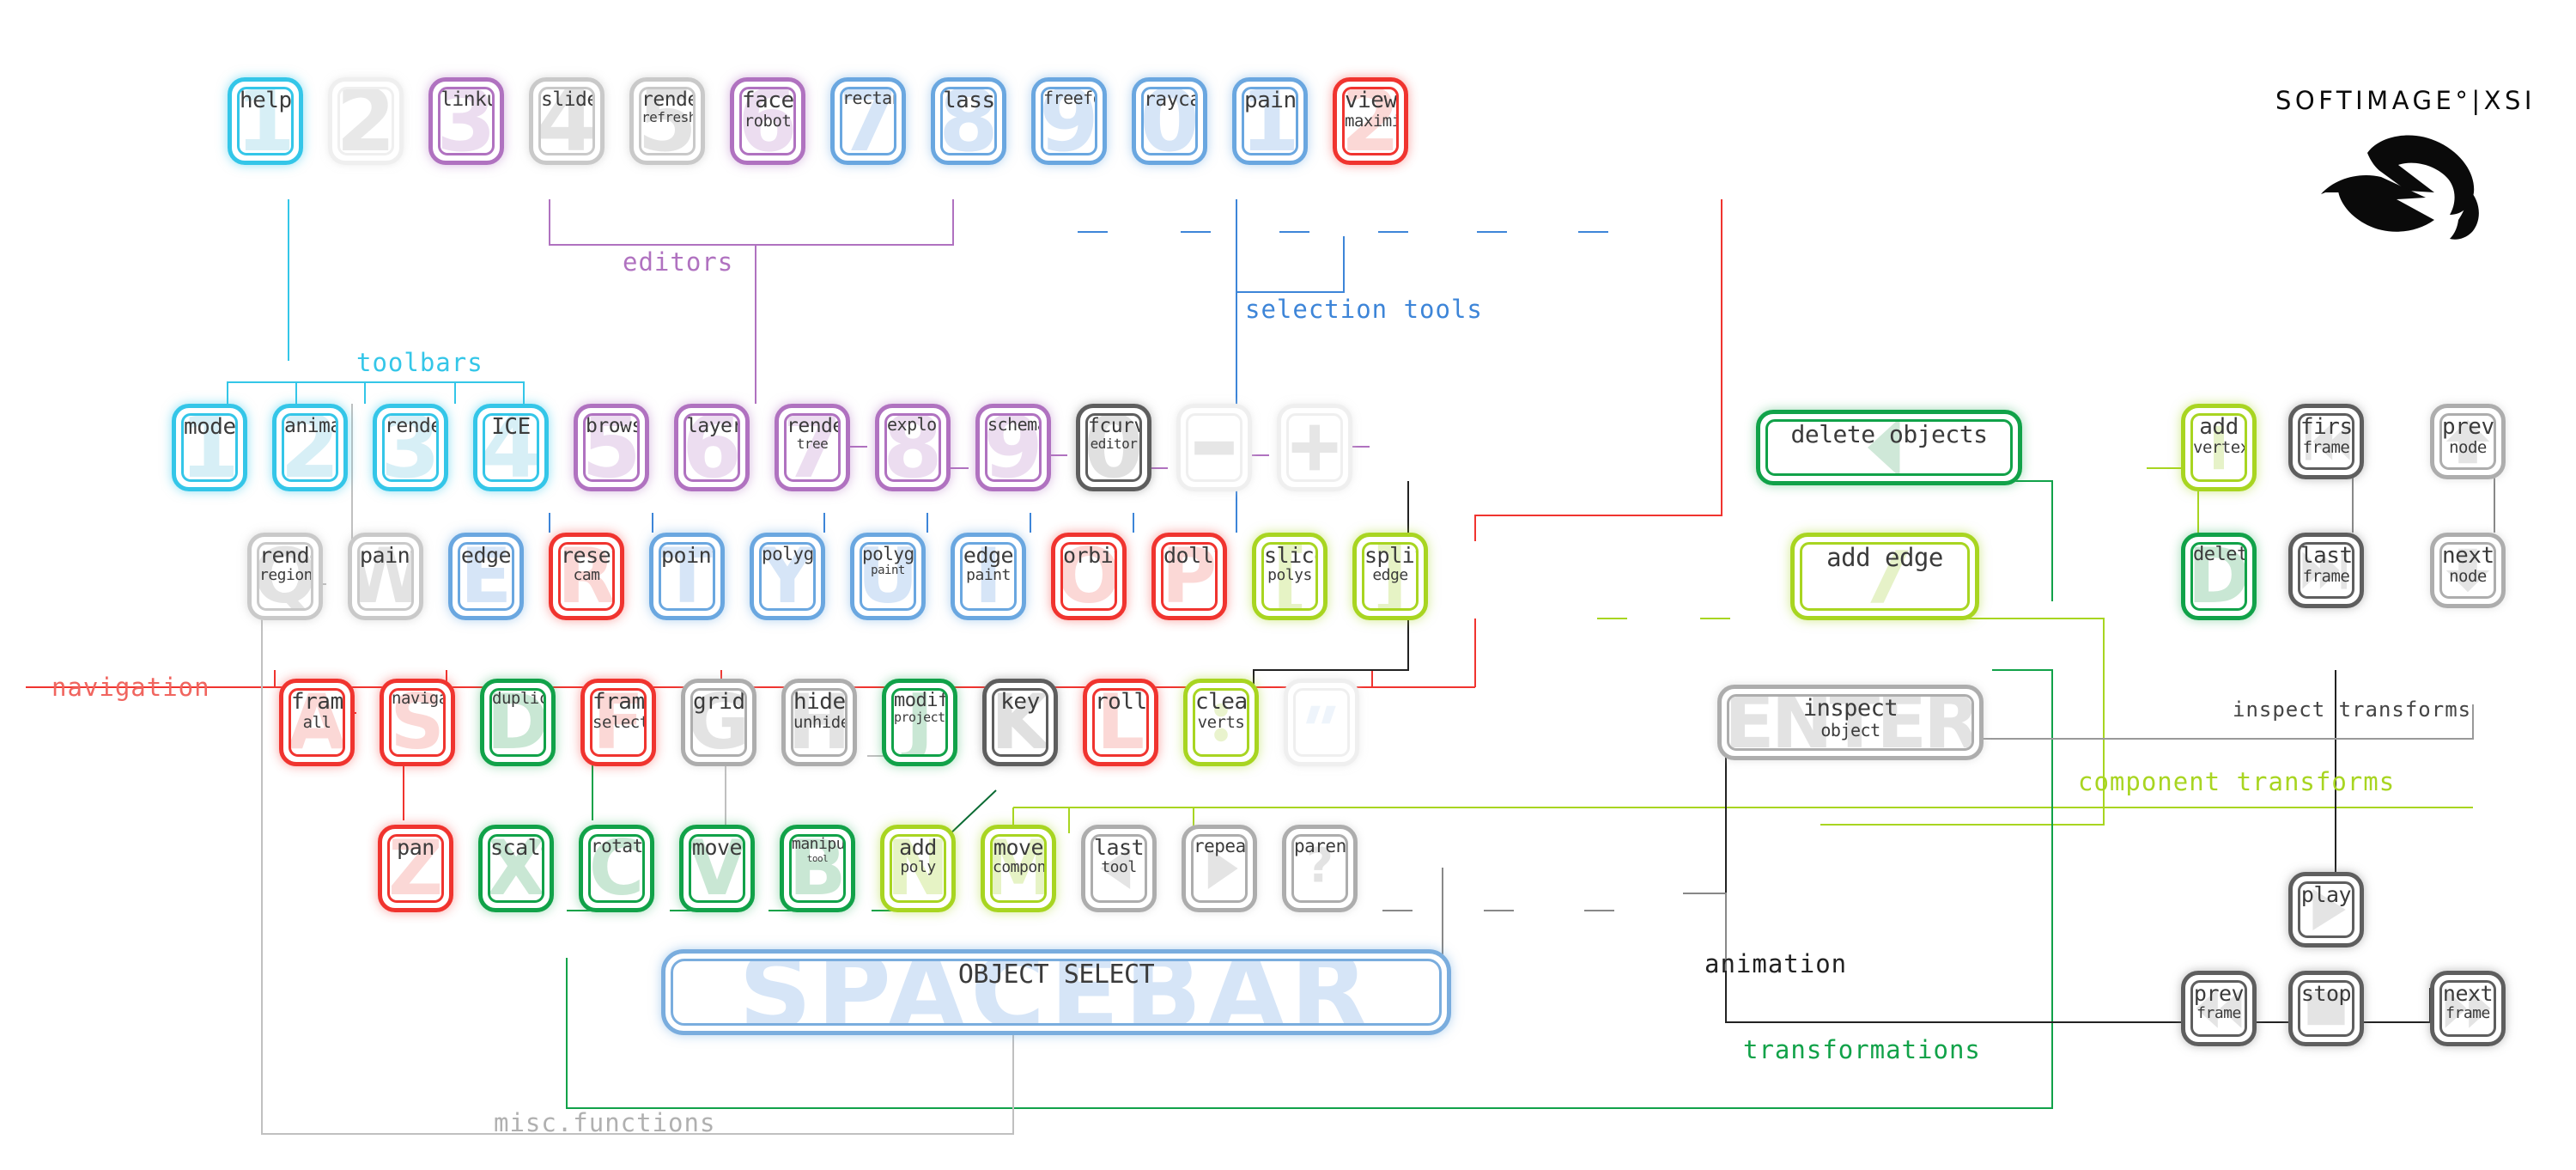 This screenshot has height=1170, width=2576. What do you see at coordinates (2219, 577) in the screenshot?
I see `key-delete-key: Ddelete` at bounding box center [2219, 577].